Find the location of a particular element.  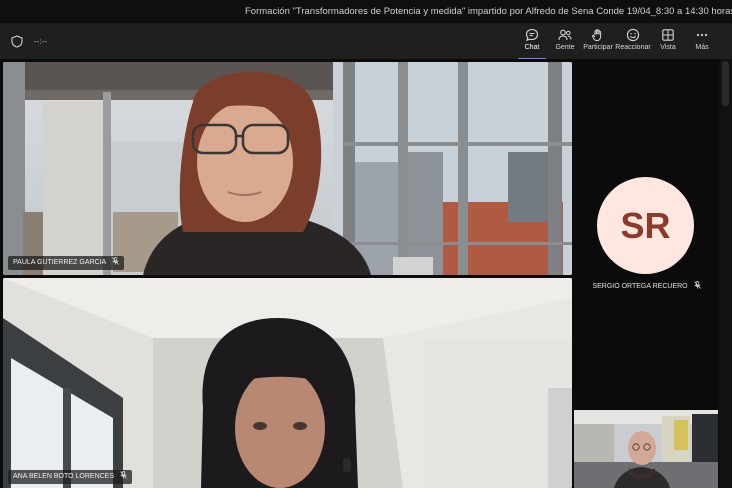

emoji-icon is located at coordinates (633, 35).